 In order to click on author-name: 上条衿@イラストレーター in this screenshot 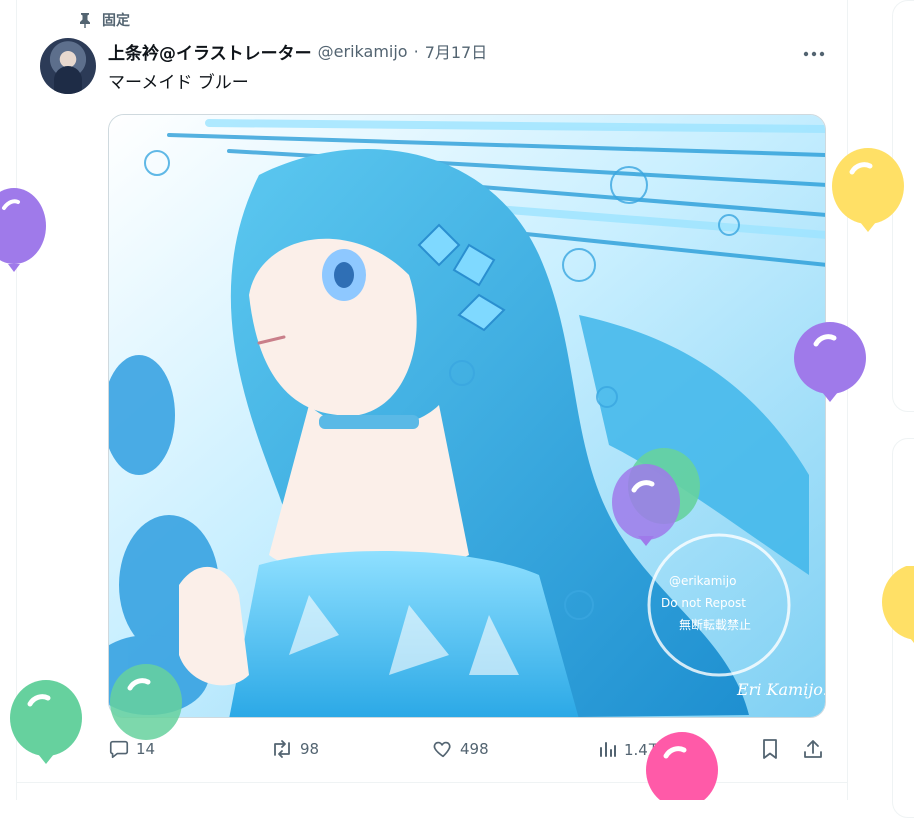, I will do `click(210, 51)`.